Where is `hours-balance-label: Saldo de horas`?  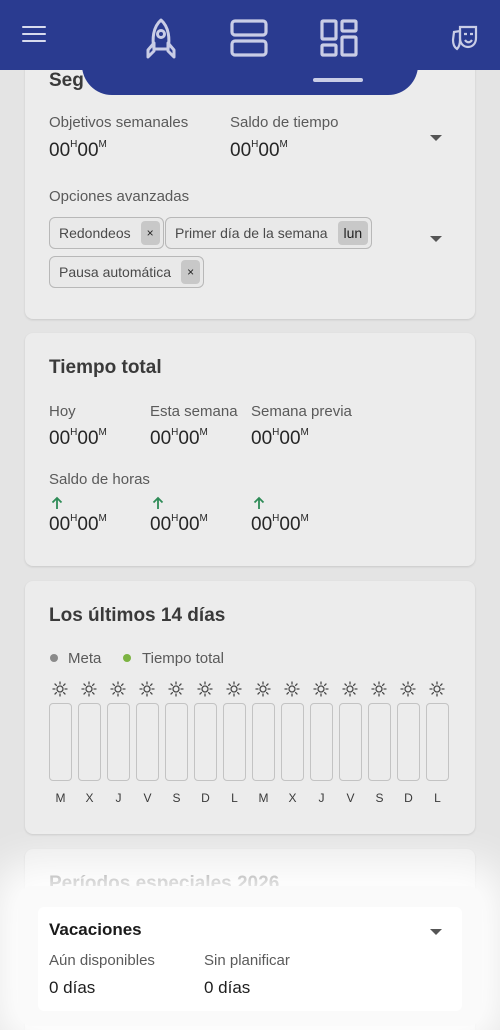 hours-balance-label: Saldo de horas is located at coordinates (99, 479).